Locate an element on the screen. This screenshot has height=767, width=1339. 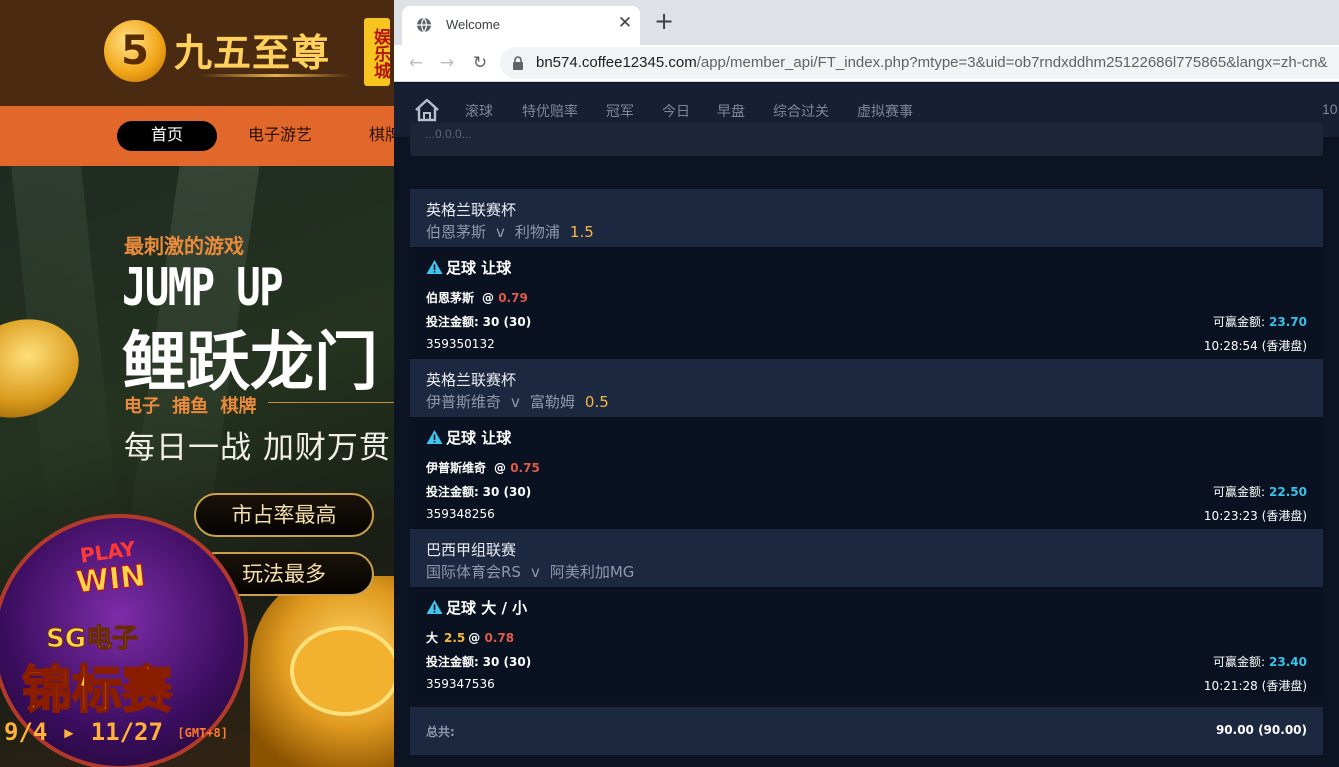
bet-time: 10:21:28 (香港盘) is located at coordinates (1255, 686).